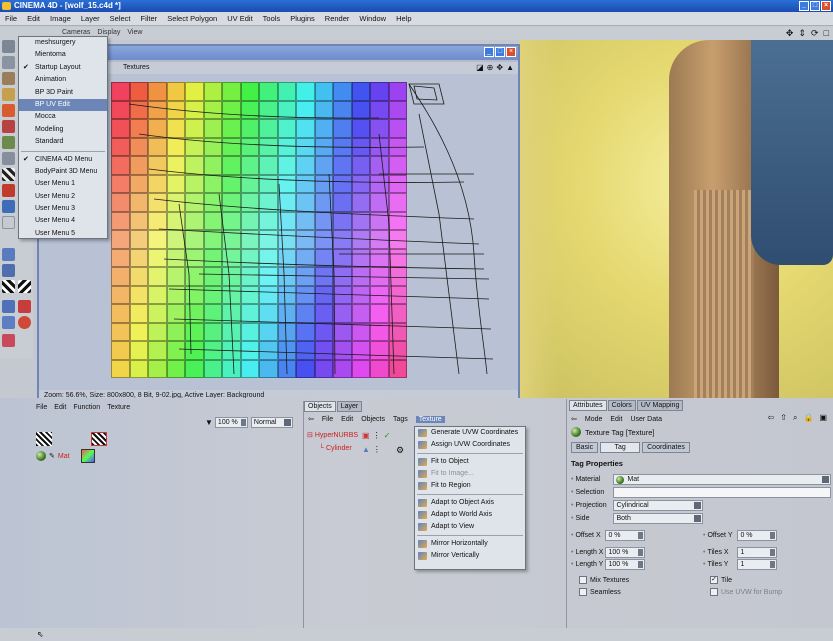 The image size is (833, 641). What do you see at coordinates (8, 286) in the screenshot?
I see `checker-icon` at bounding box center [8, 286].